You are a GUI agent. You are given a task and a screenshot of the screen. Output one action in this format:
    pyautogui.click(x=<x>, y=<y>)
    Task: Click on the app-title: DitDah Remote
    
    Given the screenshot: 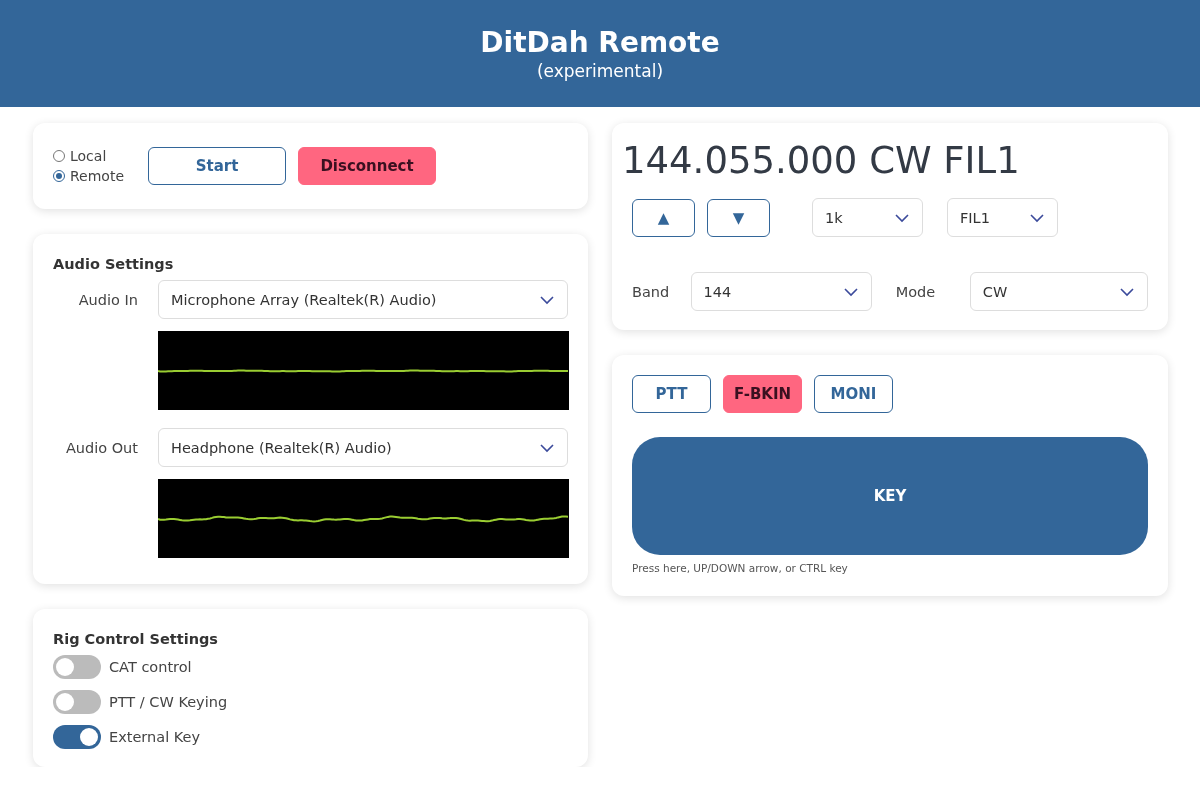 What is the action you would take?
    pyautogui.click(x=600, y=42)
    